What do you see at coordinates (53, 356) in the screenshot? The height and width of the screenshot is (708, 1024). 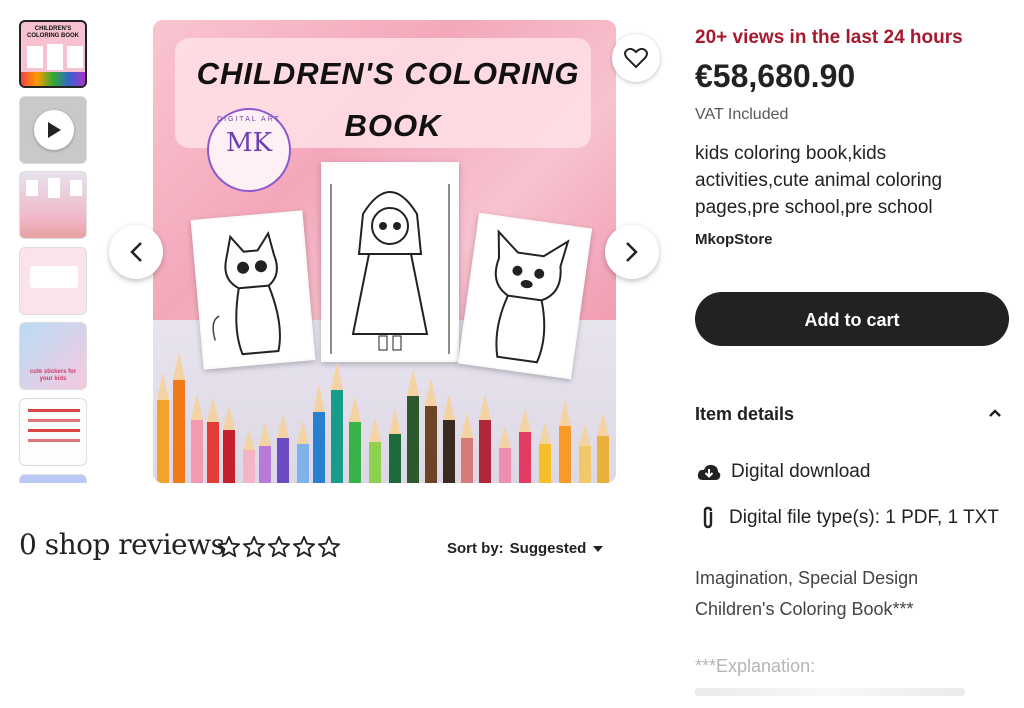 I see `thumbnail-5: cute stickers for your kids` at bounding box center [53, 356].